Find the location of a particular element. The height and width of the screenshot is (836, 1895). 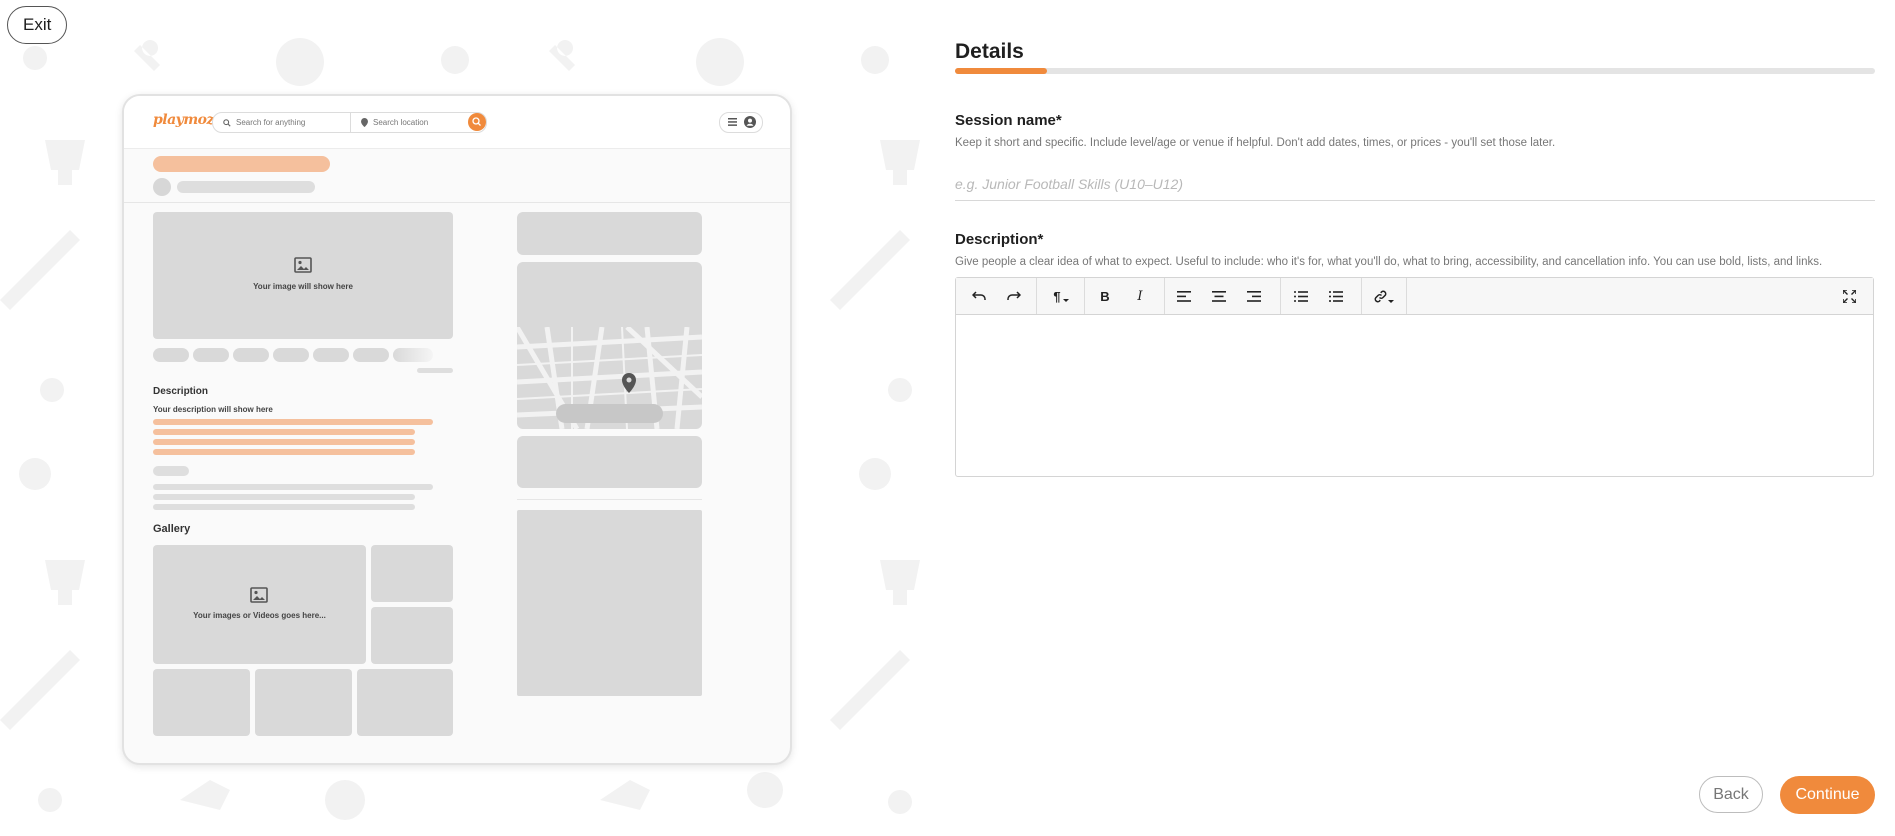

link-icon is located at coordinates (1380, 296).